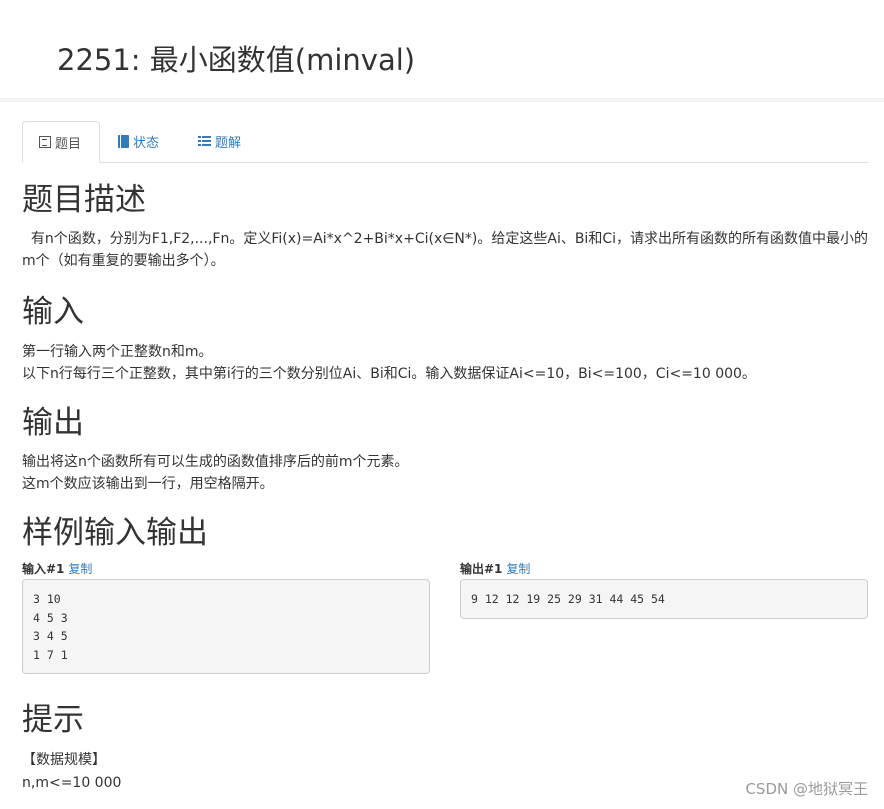 The width and height of the screenshot is (884, 809). Describe the element at coordinates (117, 352) in the screenshot. I see `input-line-1: 第一行输入两个正整数n和m。` at that location.